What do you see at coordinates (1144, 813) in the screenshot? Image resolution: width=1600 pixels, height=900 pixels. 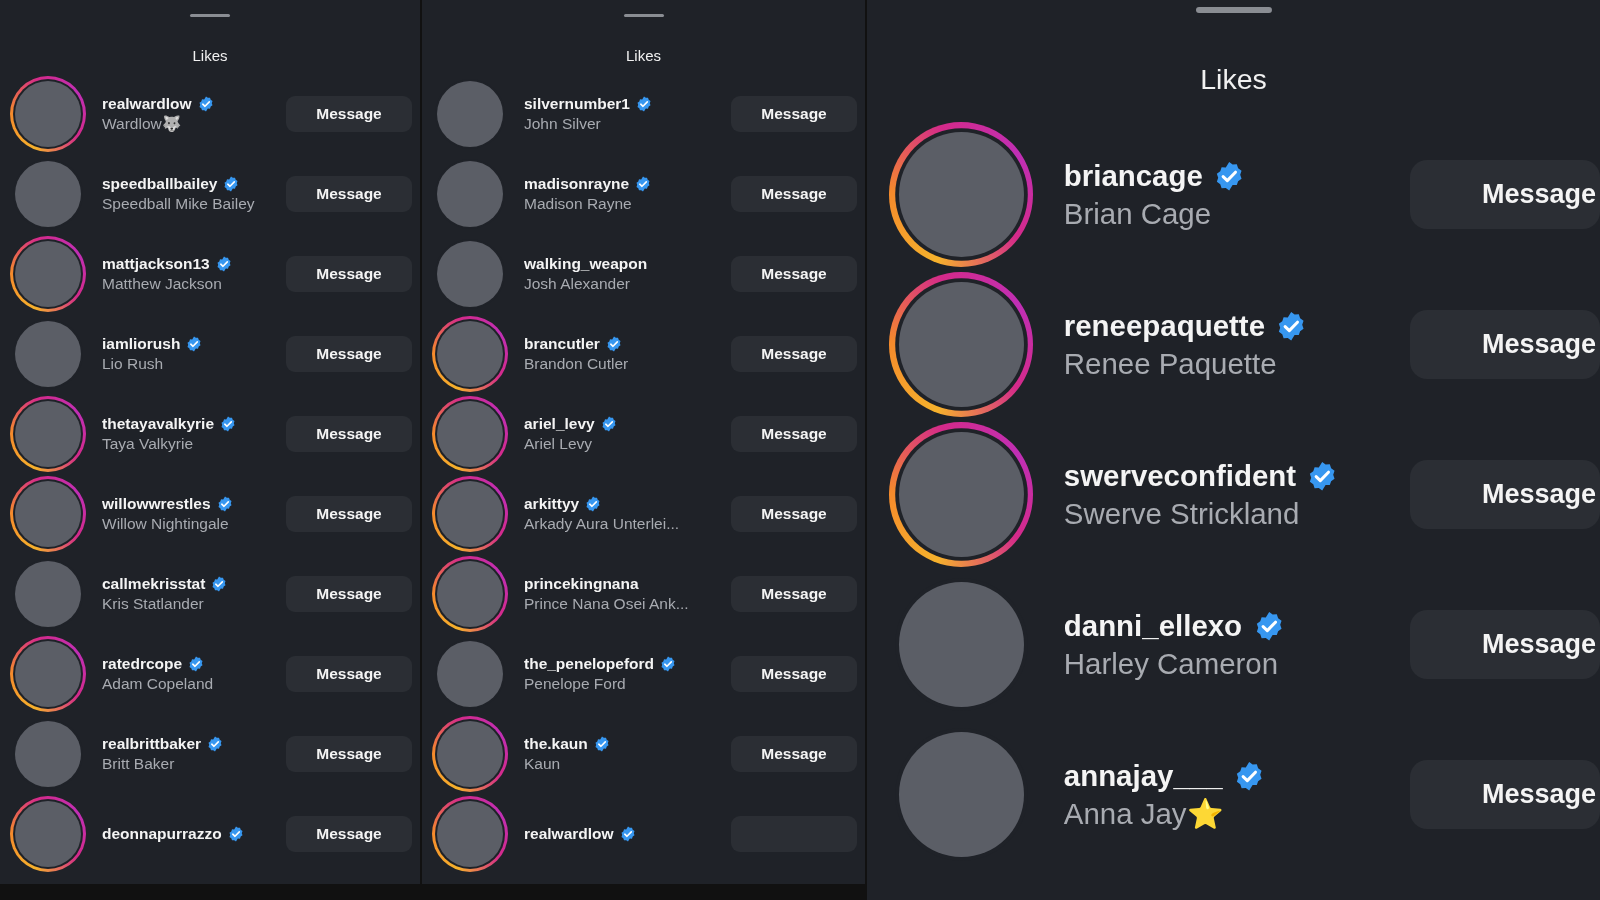 I see `full-name: Anna Jay⭐` at bounding box center [1144, 813].